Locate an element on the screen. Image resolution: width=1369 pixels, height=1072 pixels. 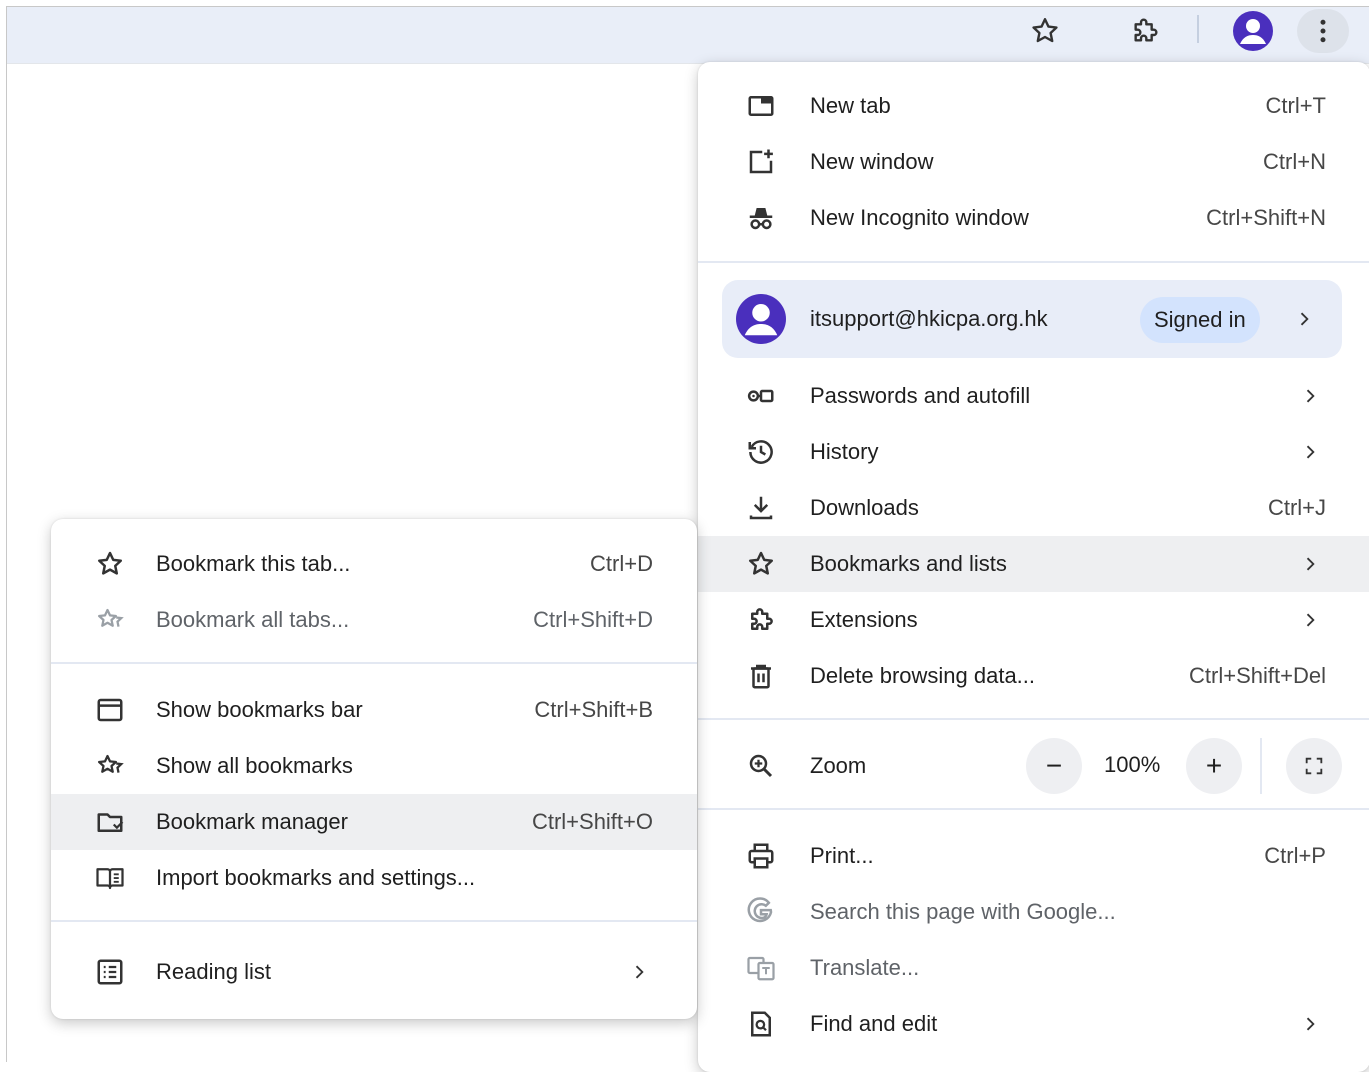
new-tab-shortcut: Ctrl+T is located at coordinates (1296, 105).